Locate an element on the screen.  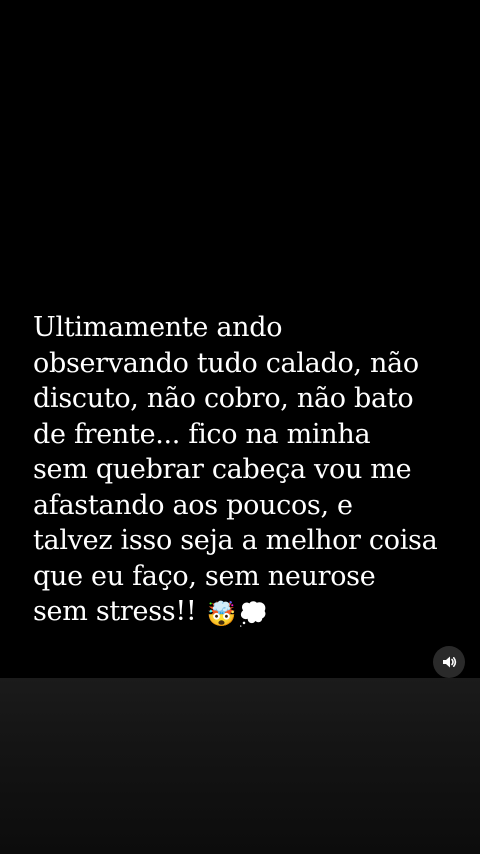
story-line: de frente... fico na minha is located at coordinates (202, 434).